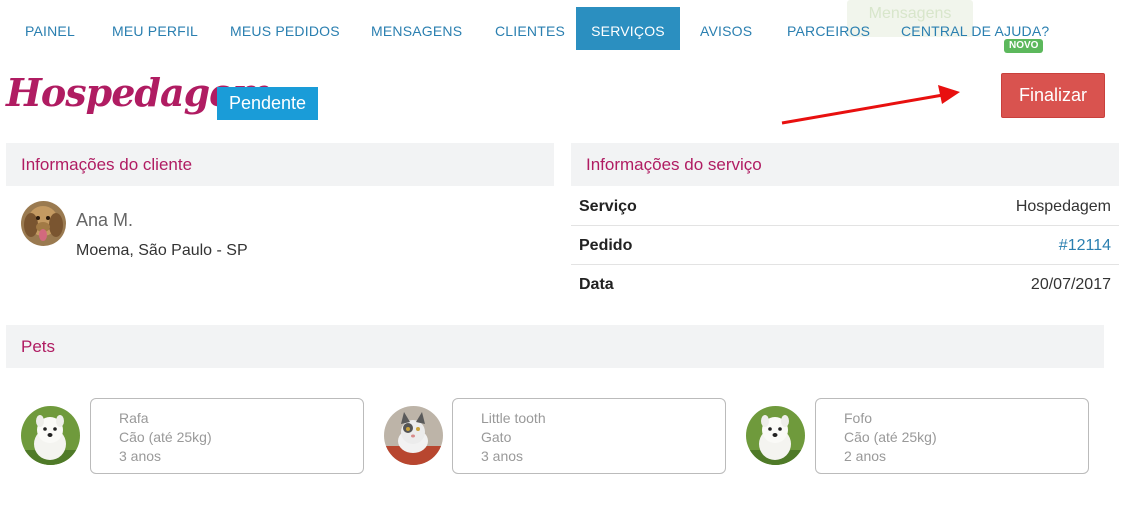 This screenshot has width=1125, height=512. What do you see at coordinates (858, 418) in the screenshot?
I see `pet-name: Fofo` at bounding box center [858, 418].